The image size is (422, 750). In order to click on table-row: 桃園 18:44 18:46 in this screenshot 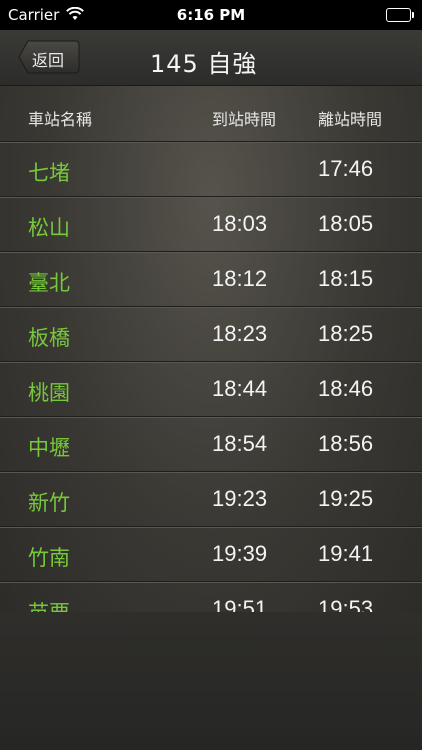, I will do `click(211, 389)`.